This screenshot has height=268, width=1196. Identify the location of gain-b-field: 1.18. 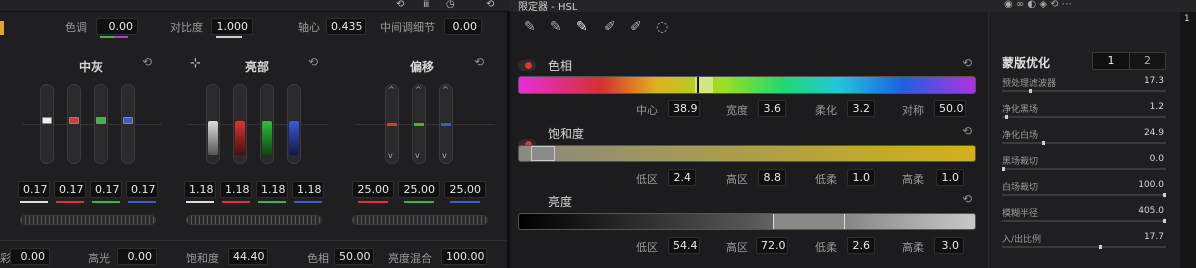
(308, 189).